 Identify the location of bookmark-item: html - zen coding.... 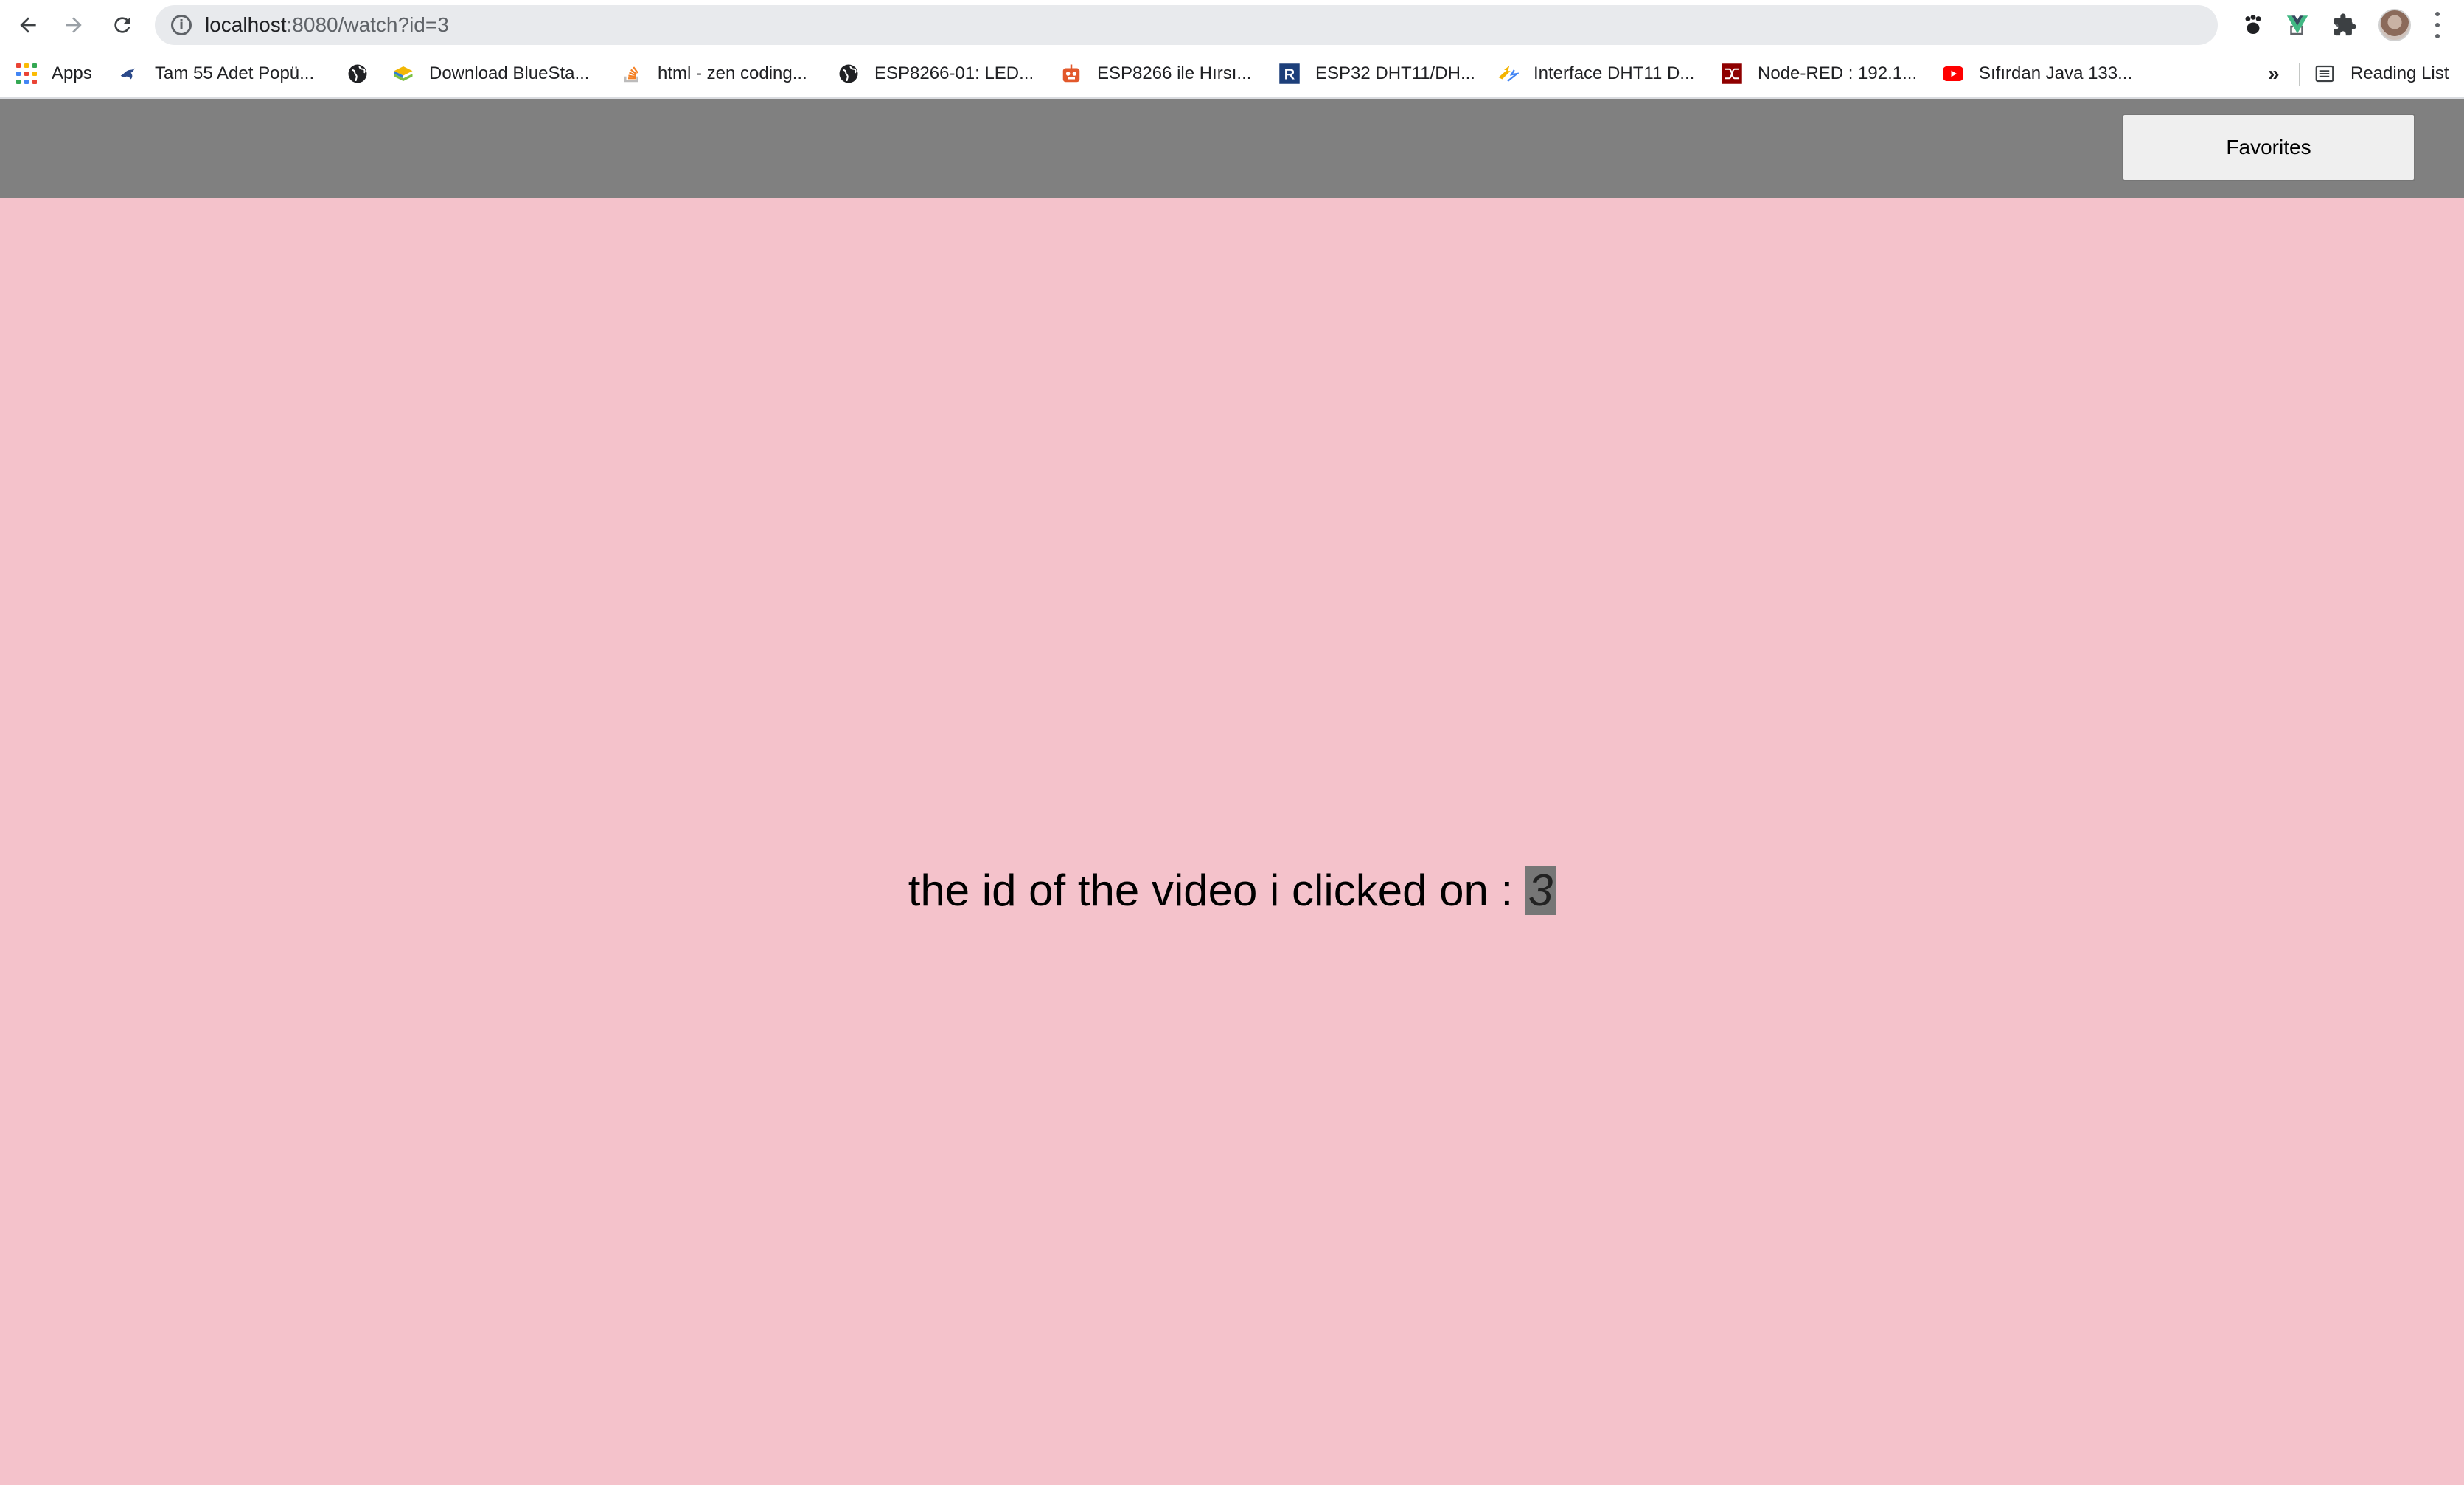
(714, 73).